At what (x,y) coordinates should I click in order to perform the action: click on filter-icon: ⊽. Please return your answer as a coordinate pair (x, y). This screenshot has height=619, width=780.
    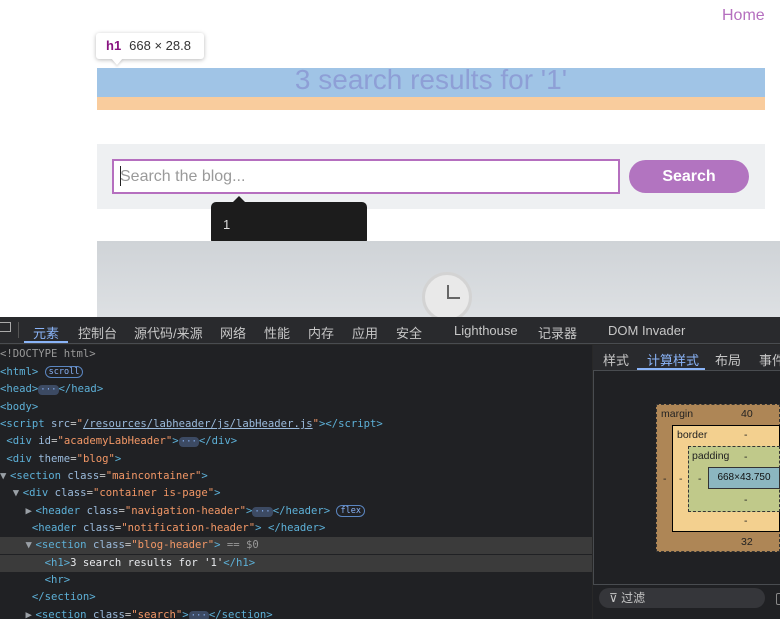
    Looking at the image, I should click on (615, 598).